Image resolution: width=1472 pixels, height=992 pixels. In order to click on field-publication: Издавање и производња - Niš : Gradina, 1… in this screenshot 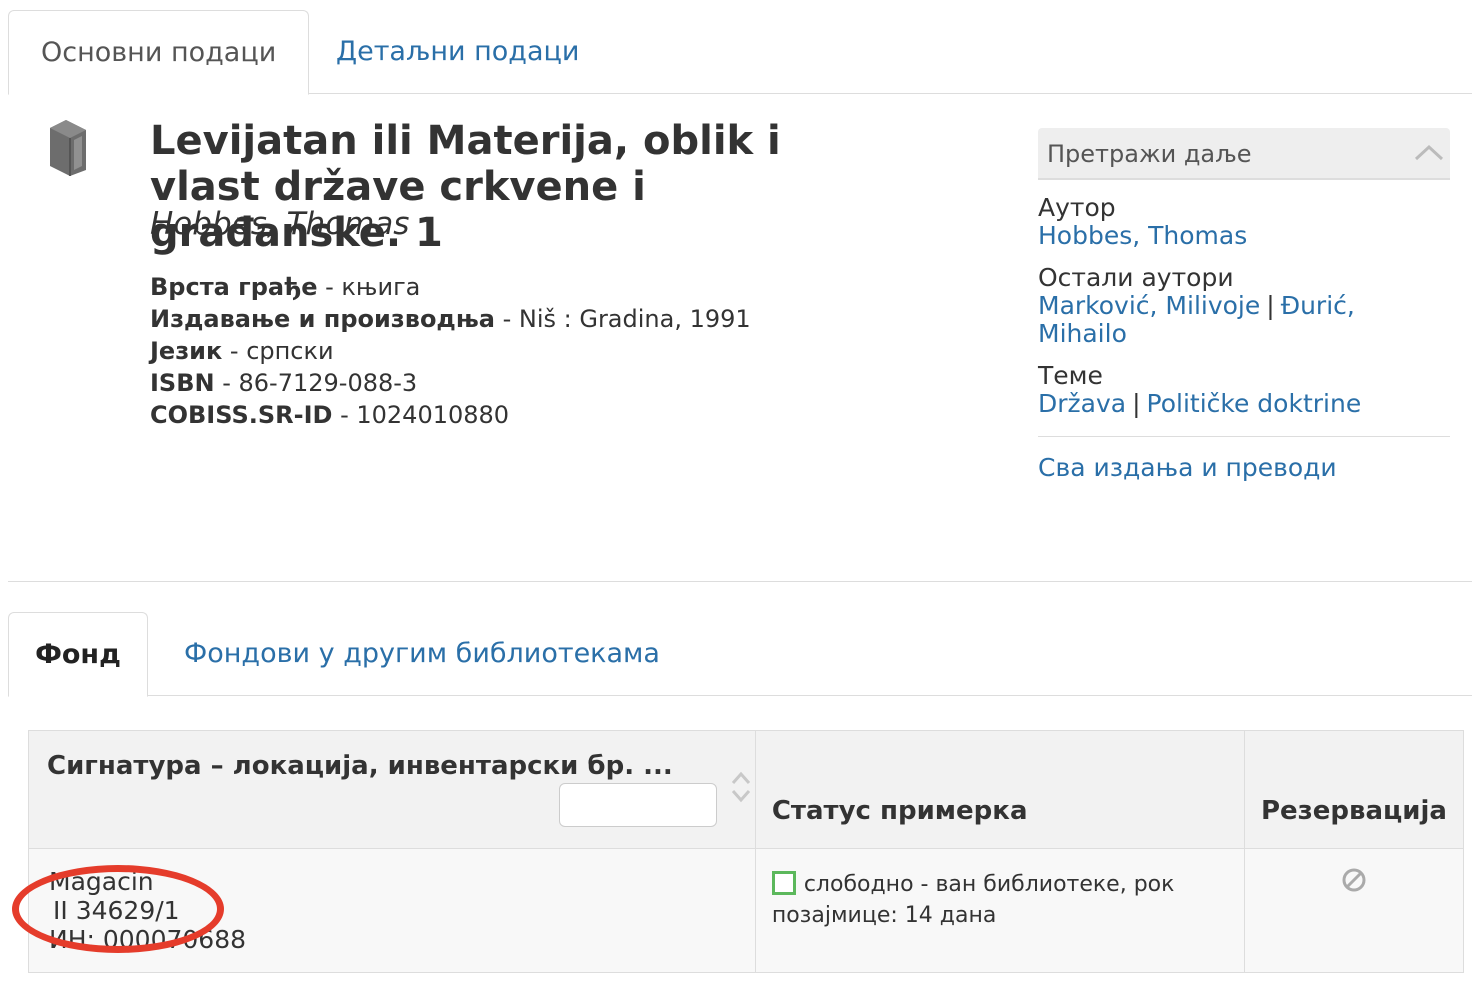, I will do `click(450, 319)`.